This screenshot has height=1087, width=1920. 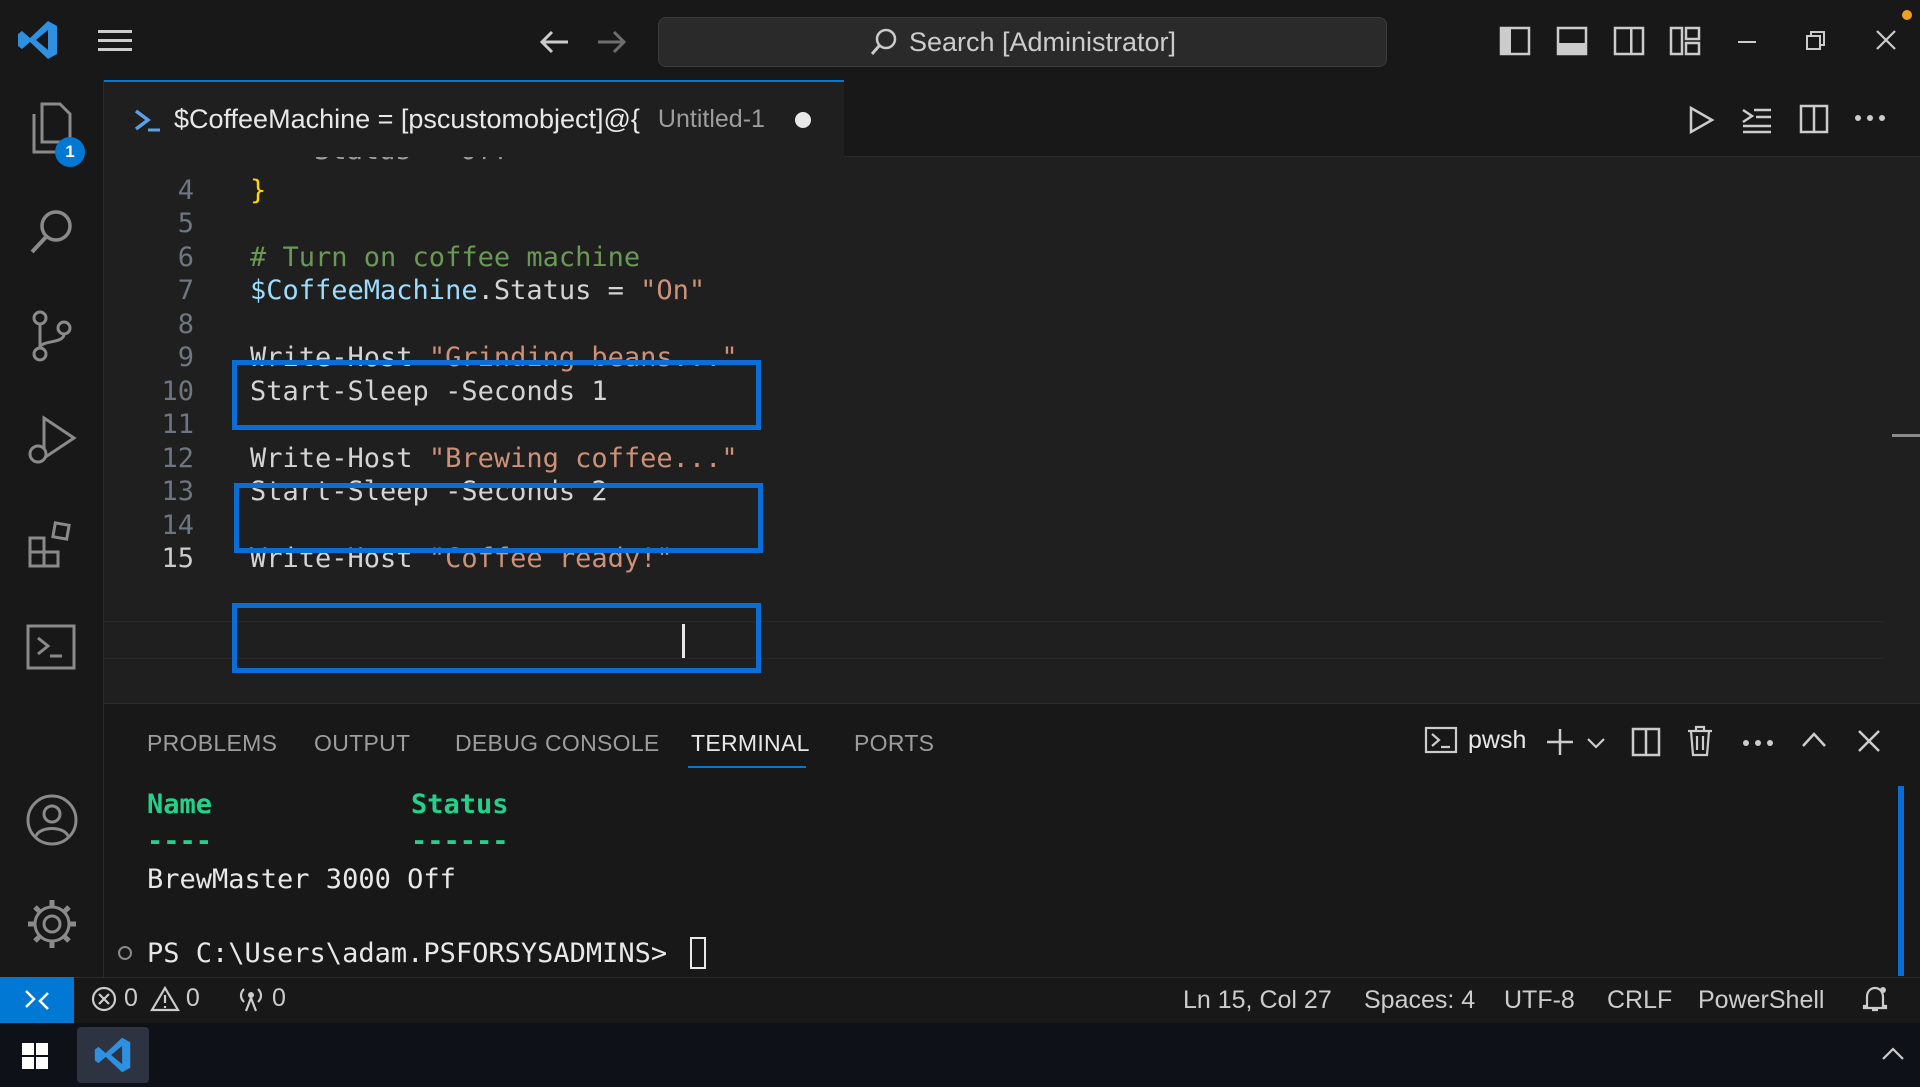 I want to click on encoding-status: UTF-8, so click(x=1539, y=1000).